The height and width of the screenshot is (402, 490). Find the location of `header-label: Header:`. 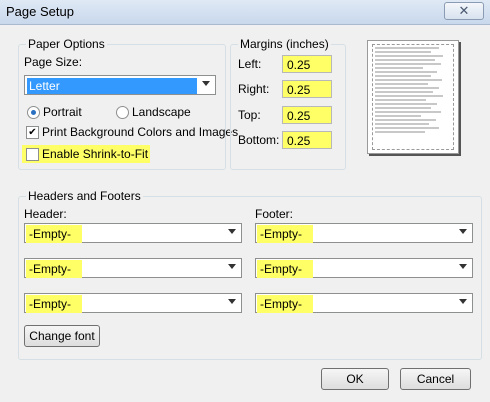

header-label: Header: is located at coordinates (45, 214).